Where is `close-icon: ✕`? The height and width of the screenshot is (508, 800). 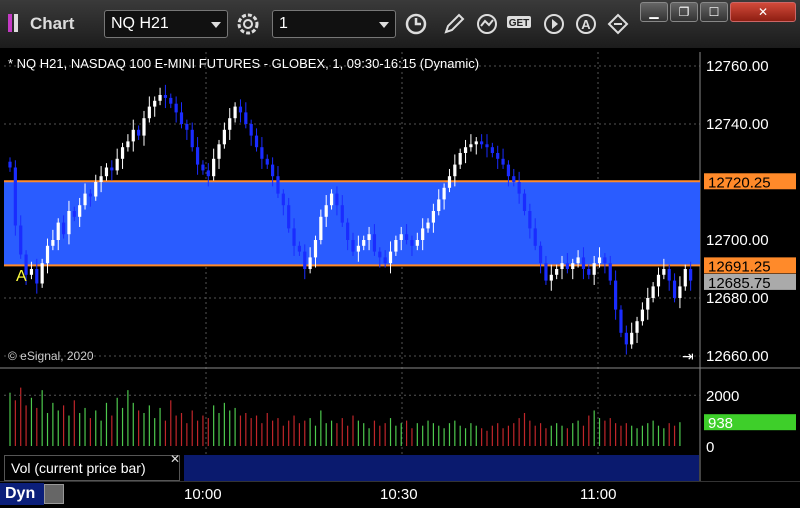 close-icon: ✕ is located at coordinates (763, 12).